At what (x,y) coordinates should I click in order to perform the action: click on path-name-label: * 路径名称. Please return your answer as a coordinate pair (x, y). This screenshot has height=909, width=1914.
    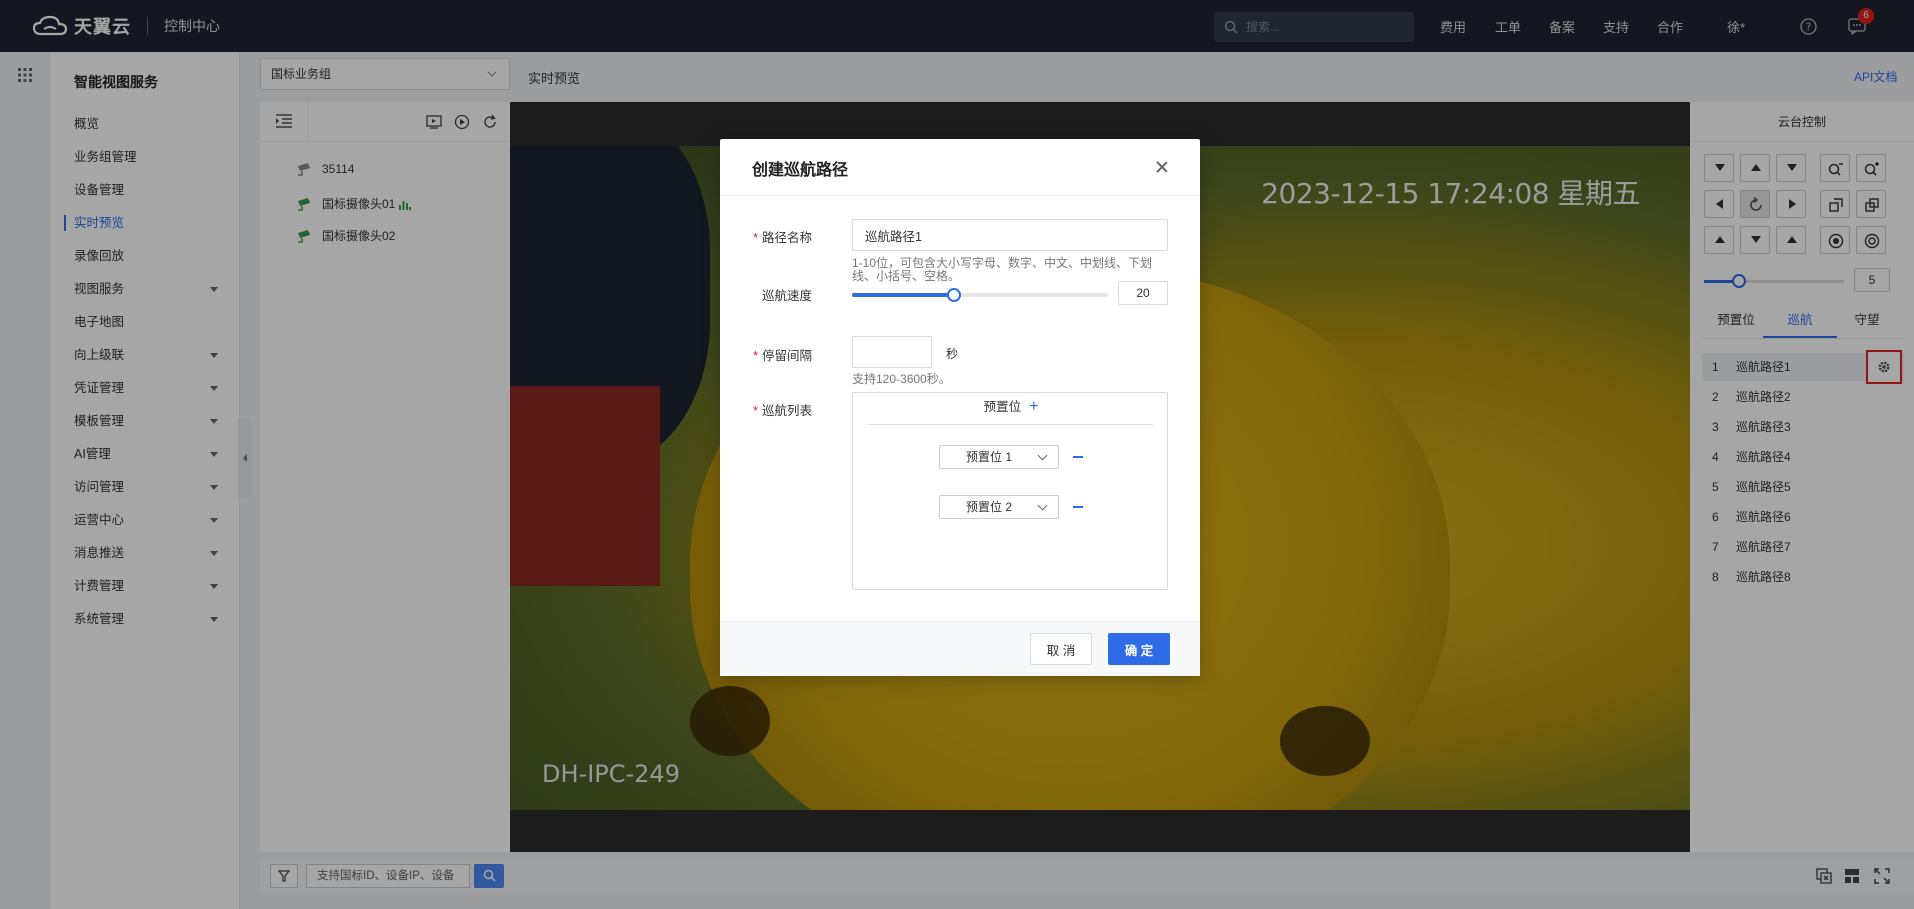
    Looking at the image, I should click on (766, 236).